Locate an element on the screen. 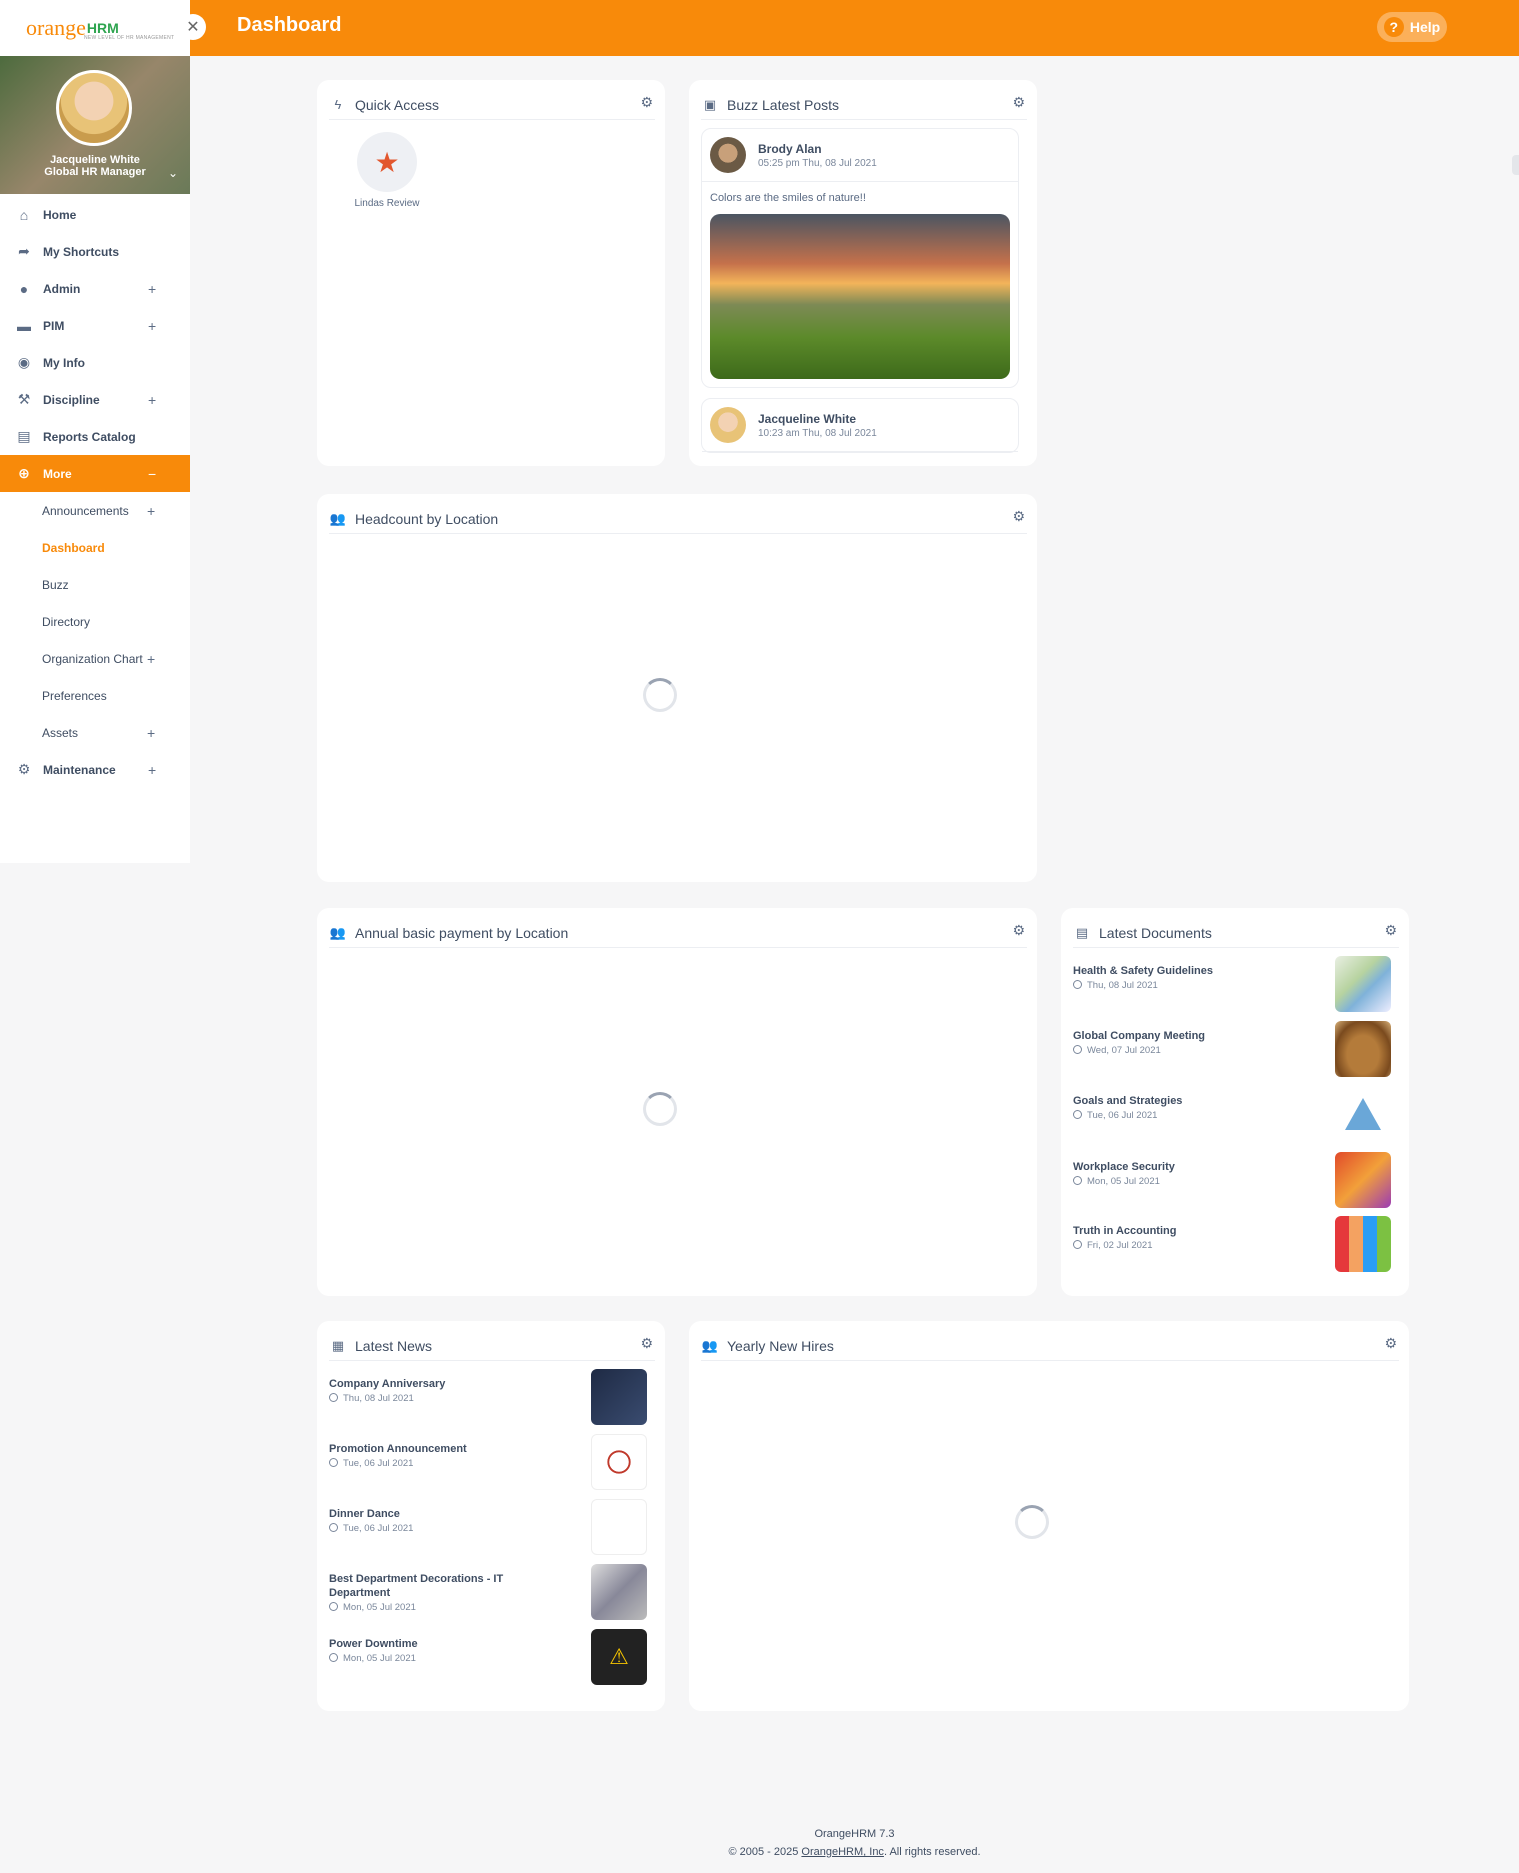 This screenshot has height=1873, width=1519. widget-title: Latest News is located at coordinates (394, 1345).